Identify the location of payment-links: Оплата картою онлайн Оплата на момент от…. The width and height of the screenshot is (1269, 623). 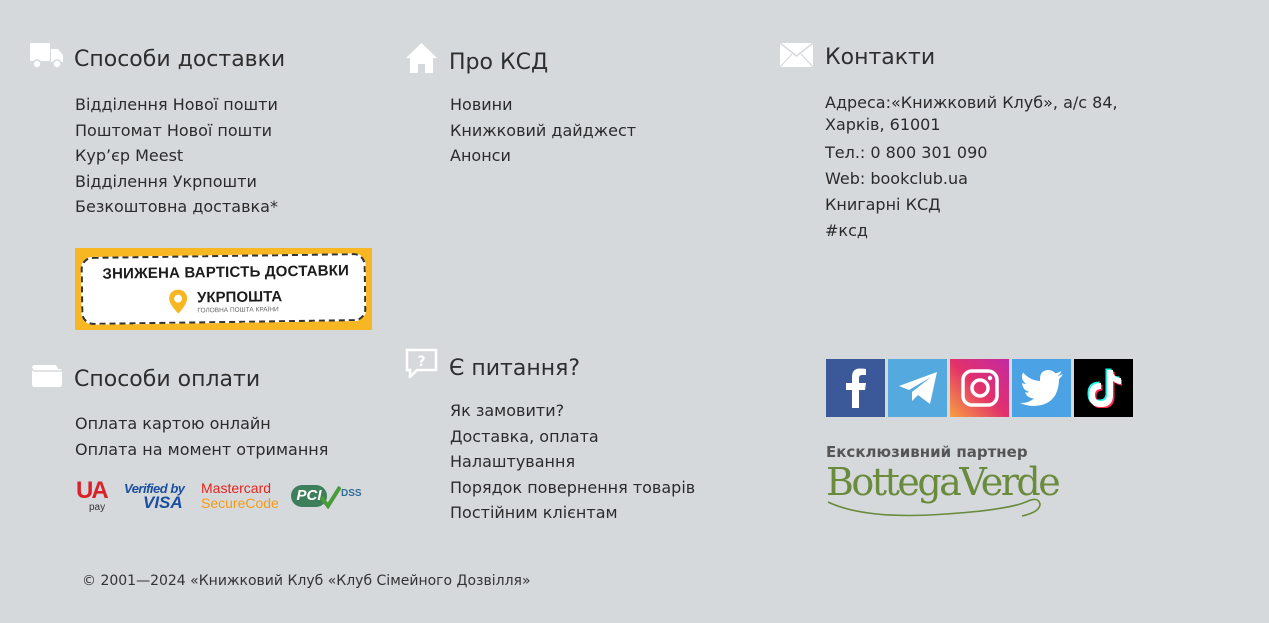
(201, 436).